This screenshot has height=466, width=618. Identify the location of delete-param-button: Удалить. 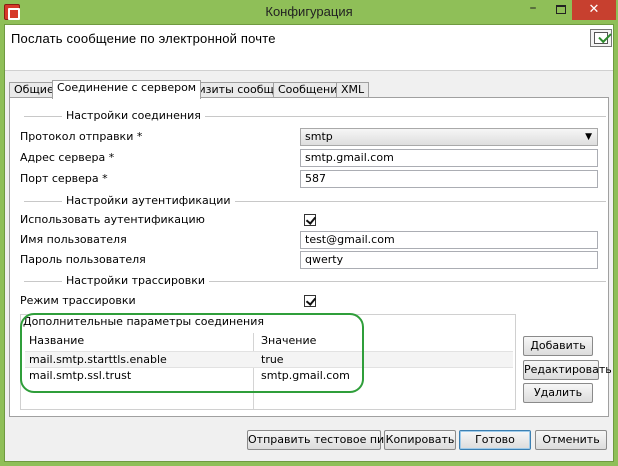
(558, 393).